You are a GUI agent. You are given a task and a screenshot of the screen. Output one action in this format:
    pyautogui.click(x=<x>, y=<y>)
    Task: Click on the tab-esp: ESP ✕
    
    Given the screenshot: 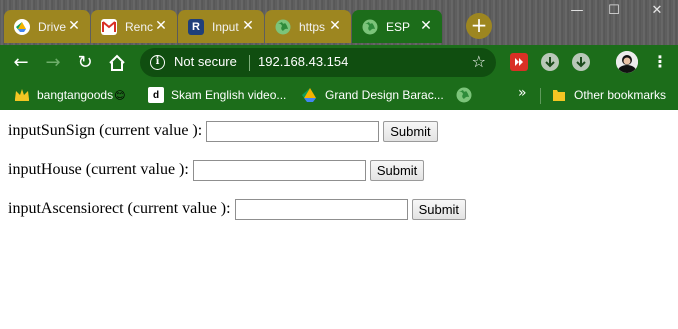 What is the action you would take?
    pyautogui.click(x=397, y=26)
    